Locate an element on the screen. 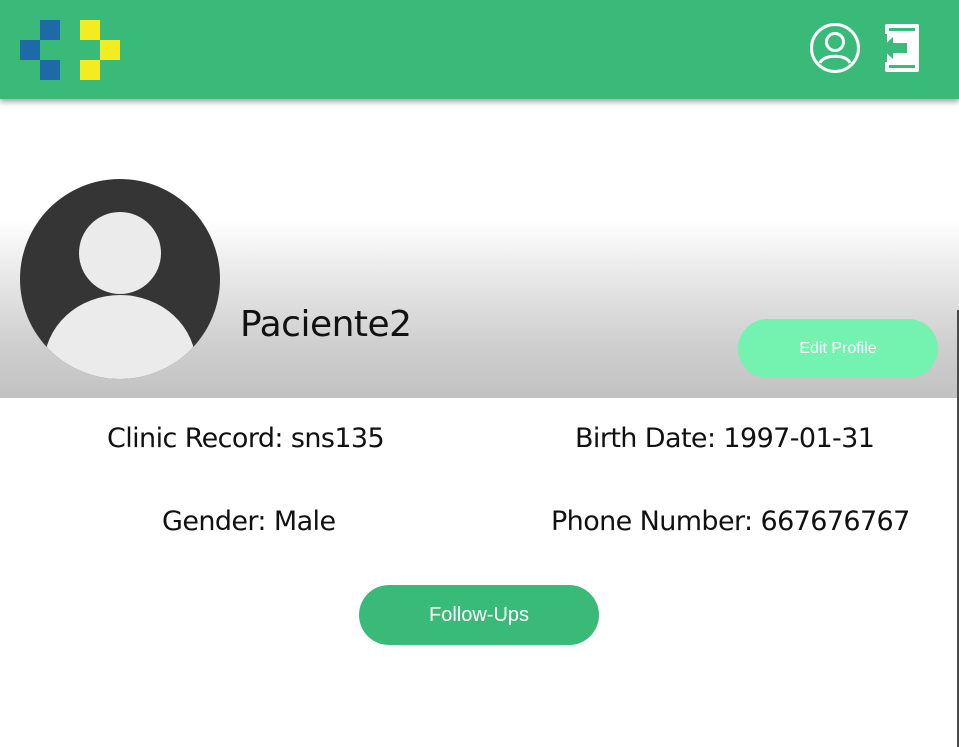 This screenshot has width=959, height=747. logout-icon is located at coordinates (900, 48).